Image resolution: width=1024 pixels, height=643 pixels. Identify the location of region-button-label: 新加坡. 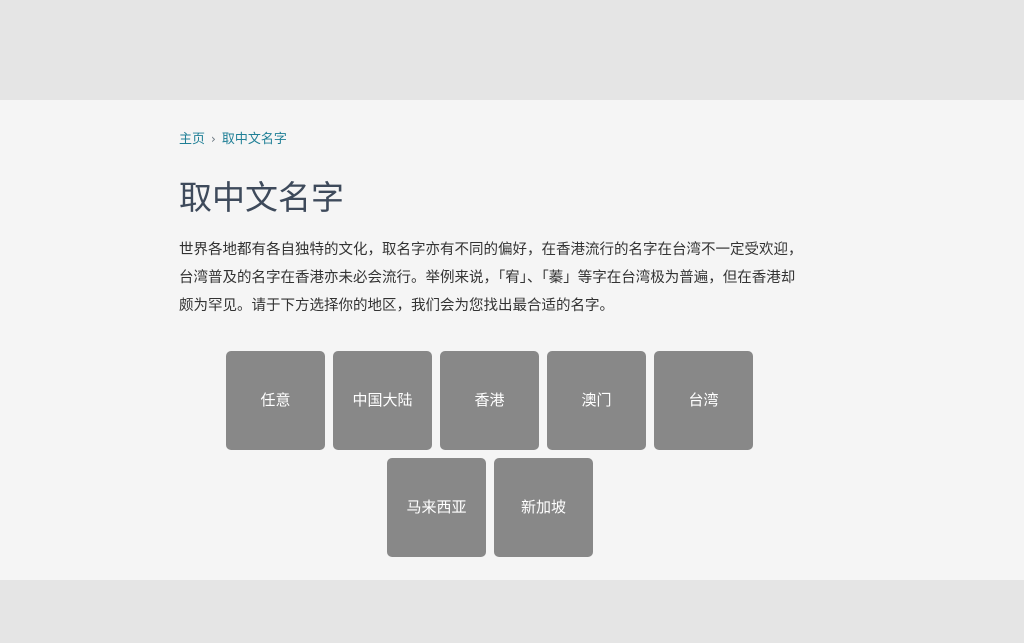
(543, 507).